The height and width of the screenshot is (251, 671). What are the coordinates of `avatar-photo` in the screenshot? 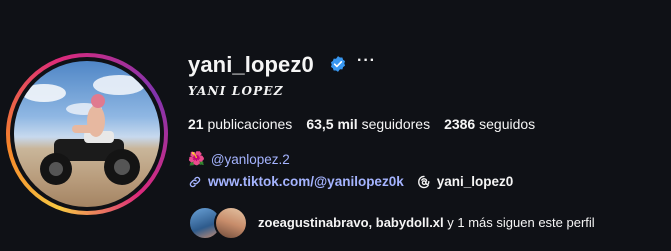 It's located at (87, 134).